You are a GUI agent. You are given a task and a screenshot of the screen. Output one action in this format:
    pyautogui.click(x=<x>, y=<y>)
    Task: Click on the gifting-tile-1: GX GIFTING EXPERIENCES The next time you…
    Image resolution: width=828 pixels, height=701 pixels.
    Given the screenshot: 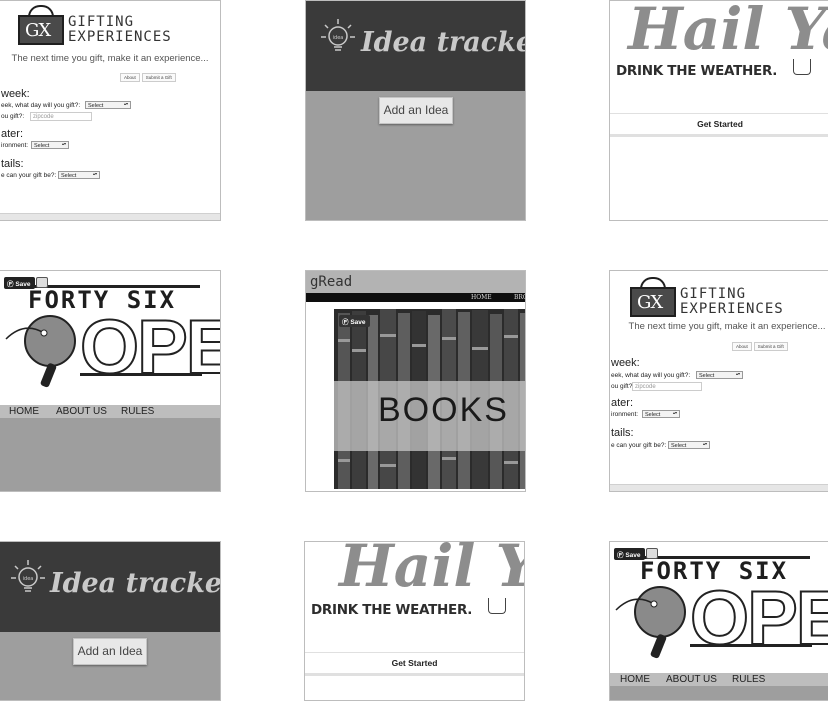 What is the action you would take?
    pyautogui.click(x=110, y=110)
    